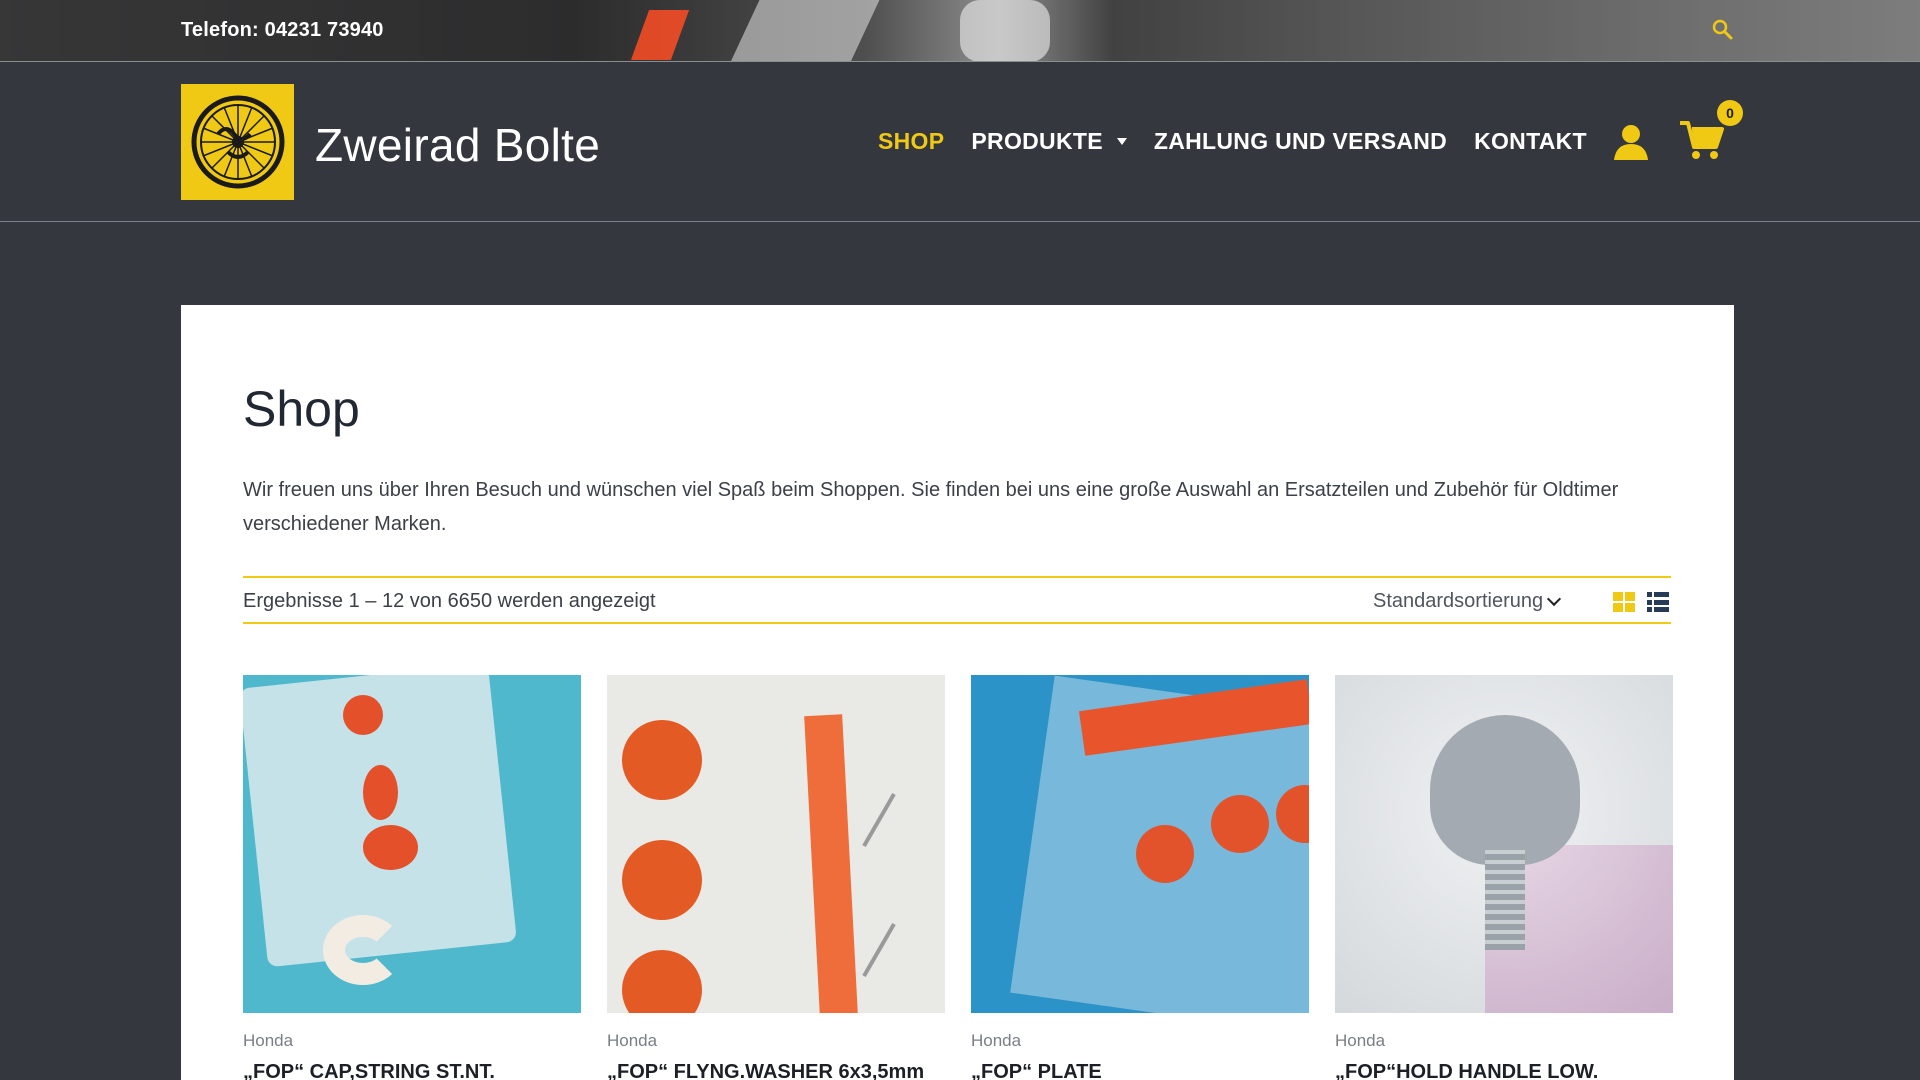 This screenshot has width=1920, height=1080. I want to click on product-card: Honda „FOP“HOLD HANDLE LOW., so click(1504, 877).